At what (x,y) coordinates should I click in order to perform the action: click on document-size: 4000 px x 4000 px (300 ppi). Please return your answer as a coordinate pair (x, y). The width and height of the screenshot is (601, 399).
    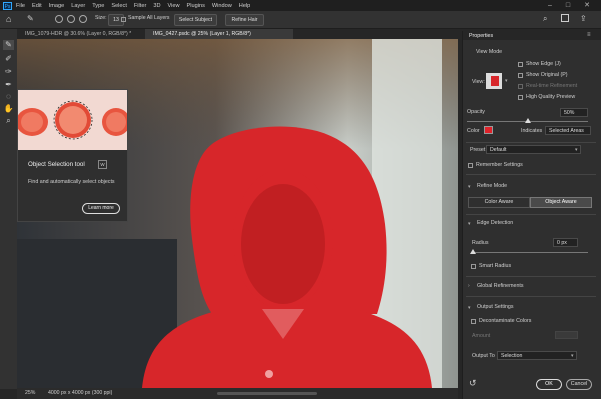
    Looking at the image, I should click on (80, 393).